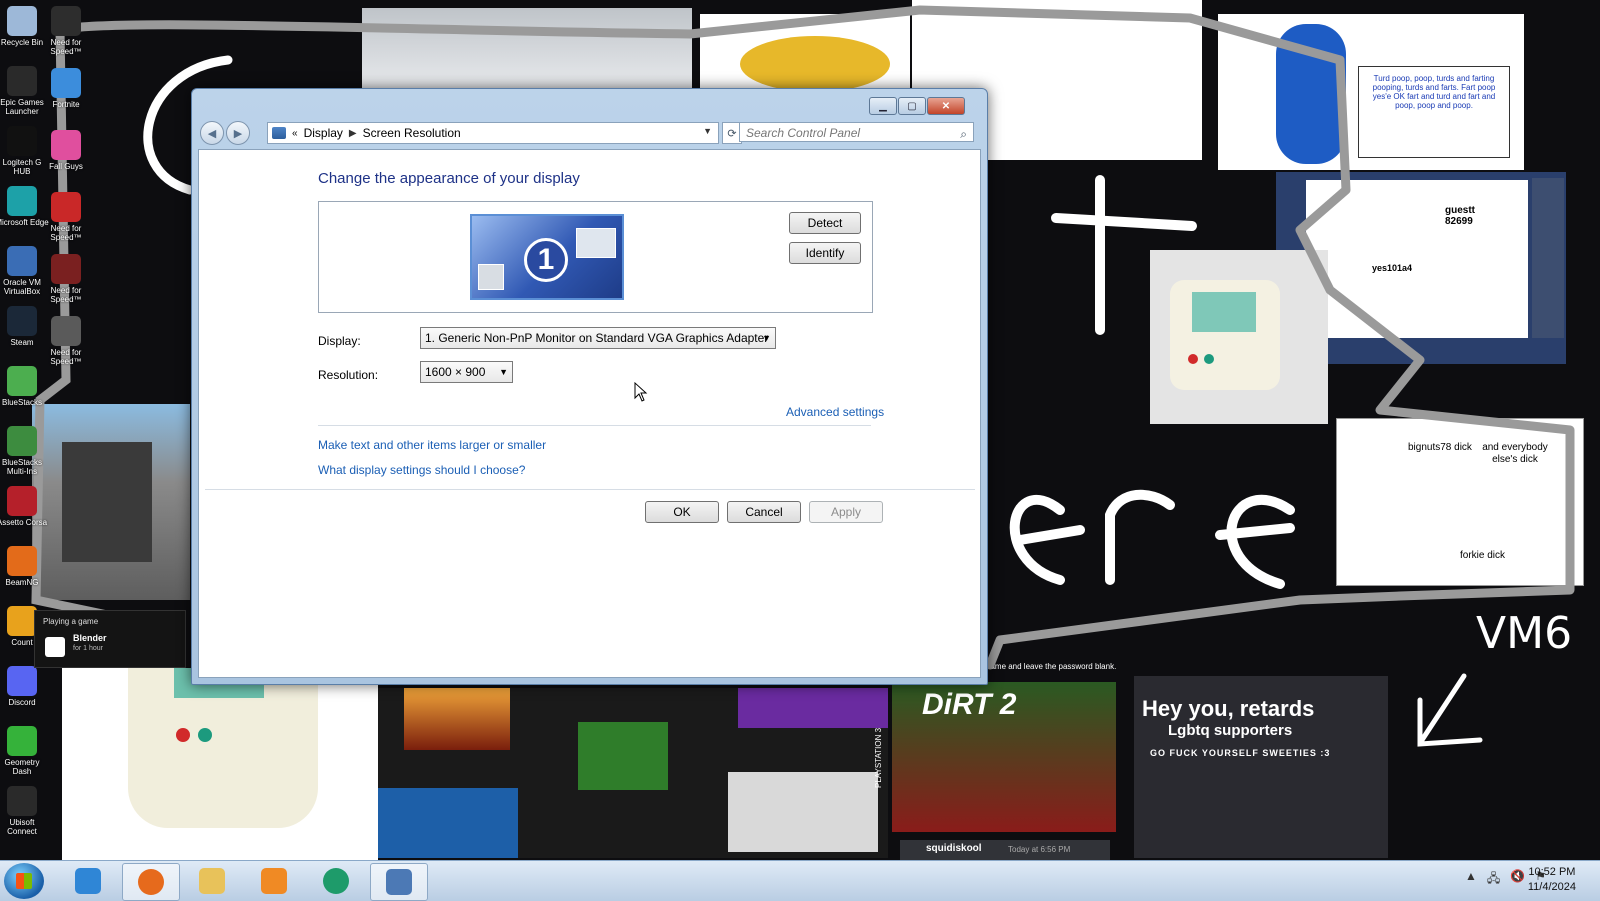  What do you see at coordinates (764, 512) in the screenshot?
I see `cancel-button: Cancel` at bounding box center [764, 512].